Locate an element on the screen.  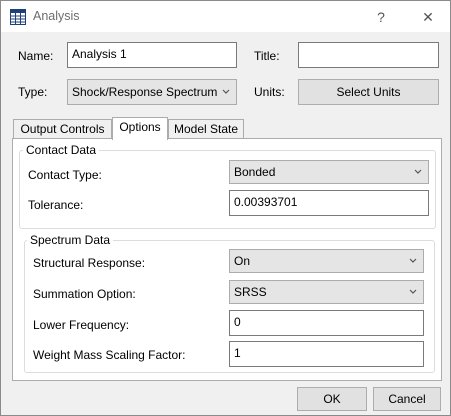
lower-frequency-label: Lower Frequency: is located at coordinates (81, 325).